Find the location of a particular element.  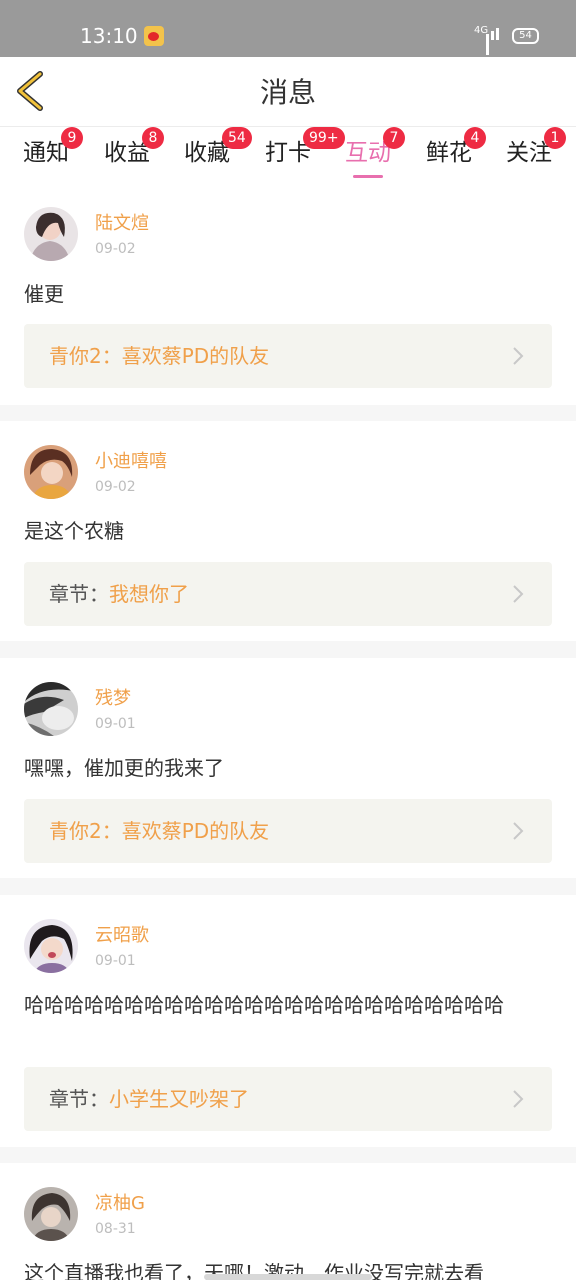

message-card: 凉柚G 08-31 这个直播我也看了，天哪！激动，作业没写完就去看 is located at coordinates (288, 1221).